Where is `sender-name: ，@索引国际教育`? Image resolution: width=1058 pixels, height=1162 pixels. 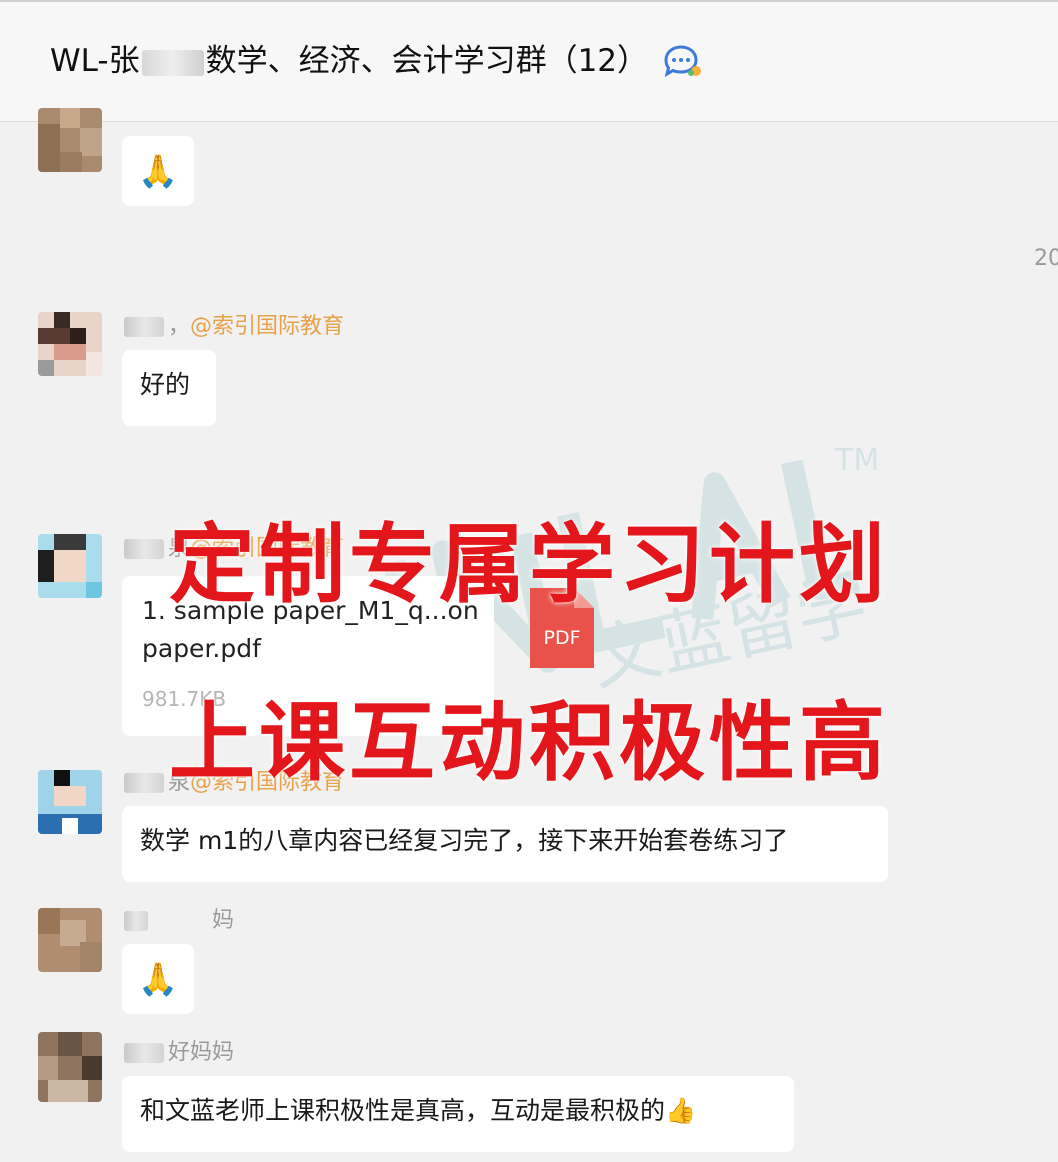
sender-name: ，@索引国际教育 is located at coordinates (234, 327).